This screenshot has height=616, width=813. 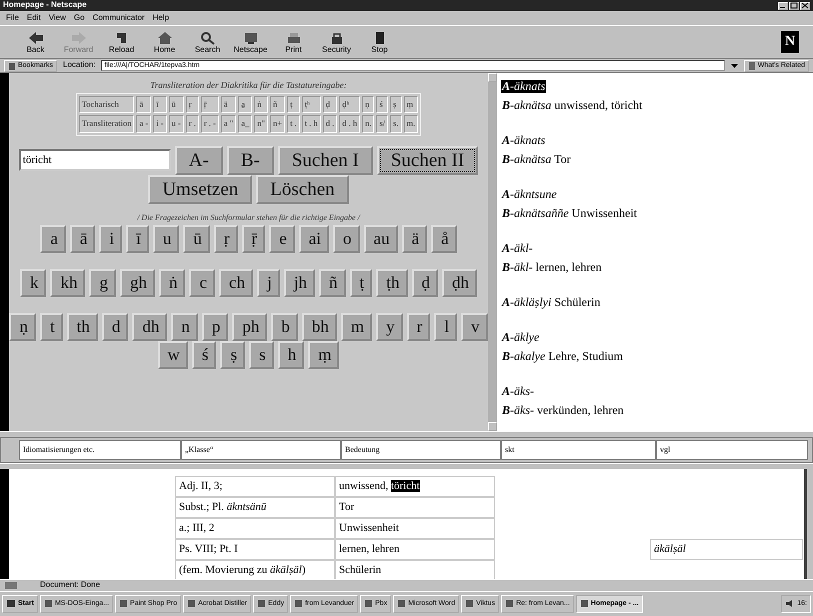 I want to click on toolbar-button: Reload, so click(x=121, y=42).